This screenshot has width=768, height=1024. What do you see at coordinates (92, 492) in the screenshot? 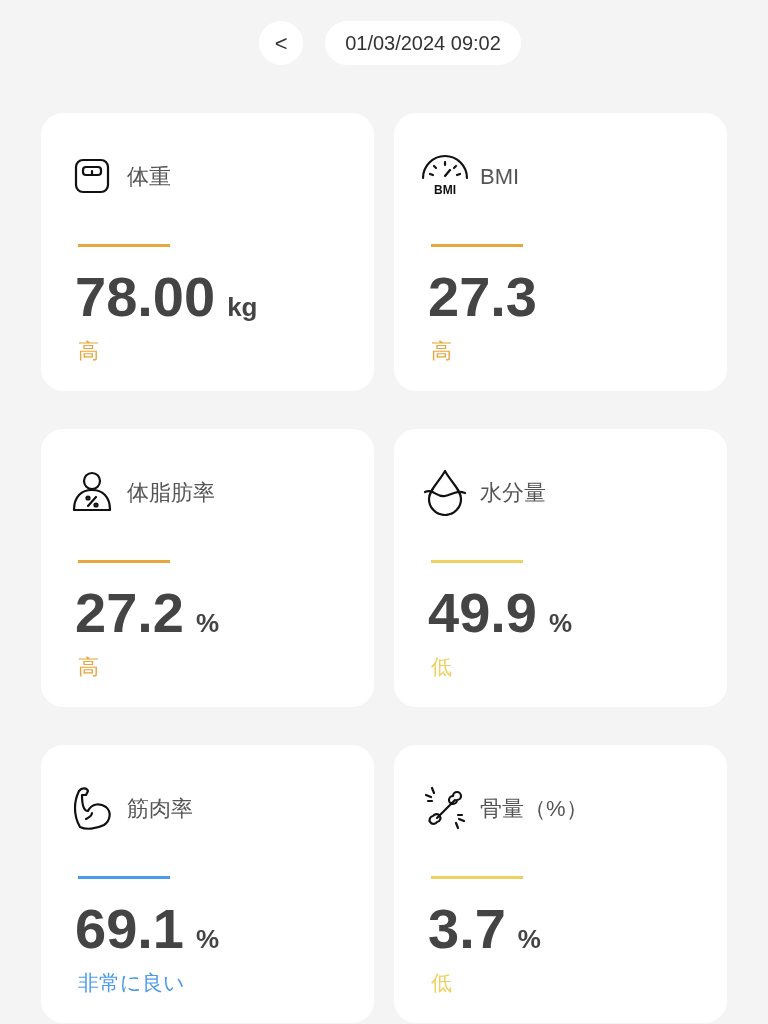
I see `person-percent-icon` at bounding box center [92, 492].